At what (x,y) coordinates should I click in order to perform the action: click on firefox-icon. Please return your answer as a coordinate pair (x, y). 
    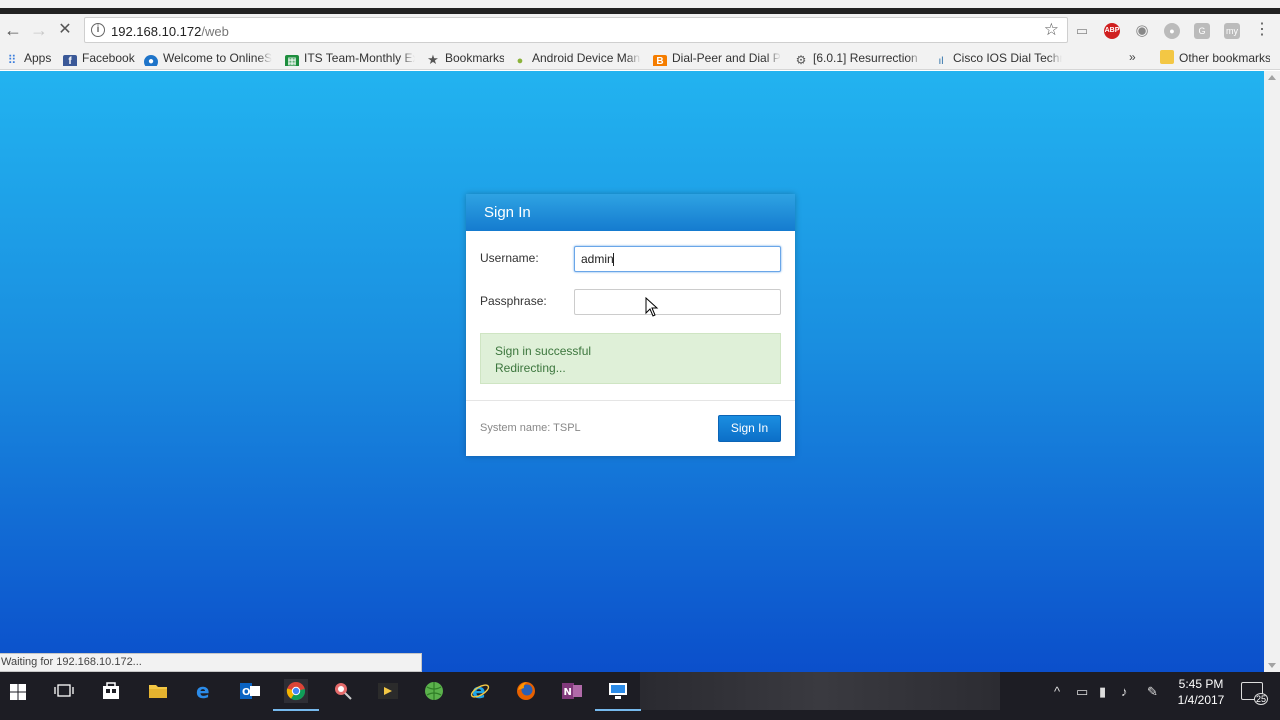
    Looking at the image, I should click on (526, 691).